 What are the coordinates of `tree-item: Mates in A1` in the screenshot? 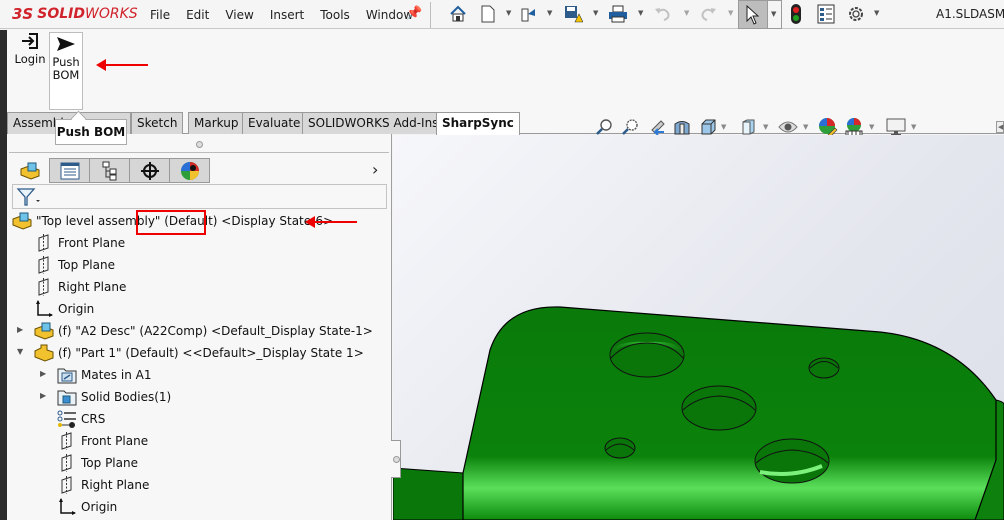 It's located at (104, 375).